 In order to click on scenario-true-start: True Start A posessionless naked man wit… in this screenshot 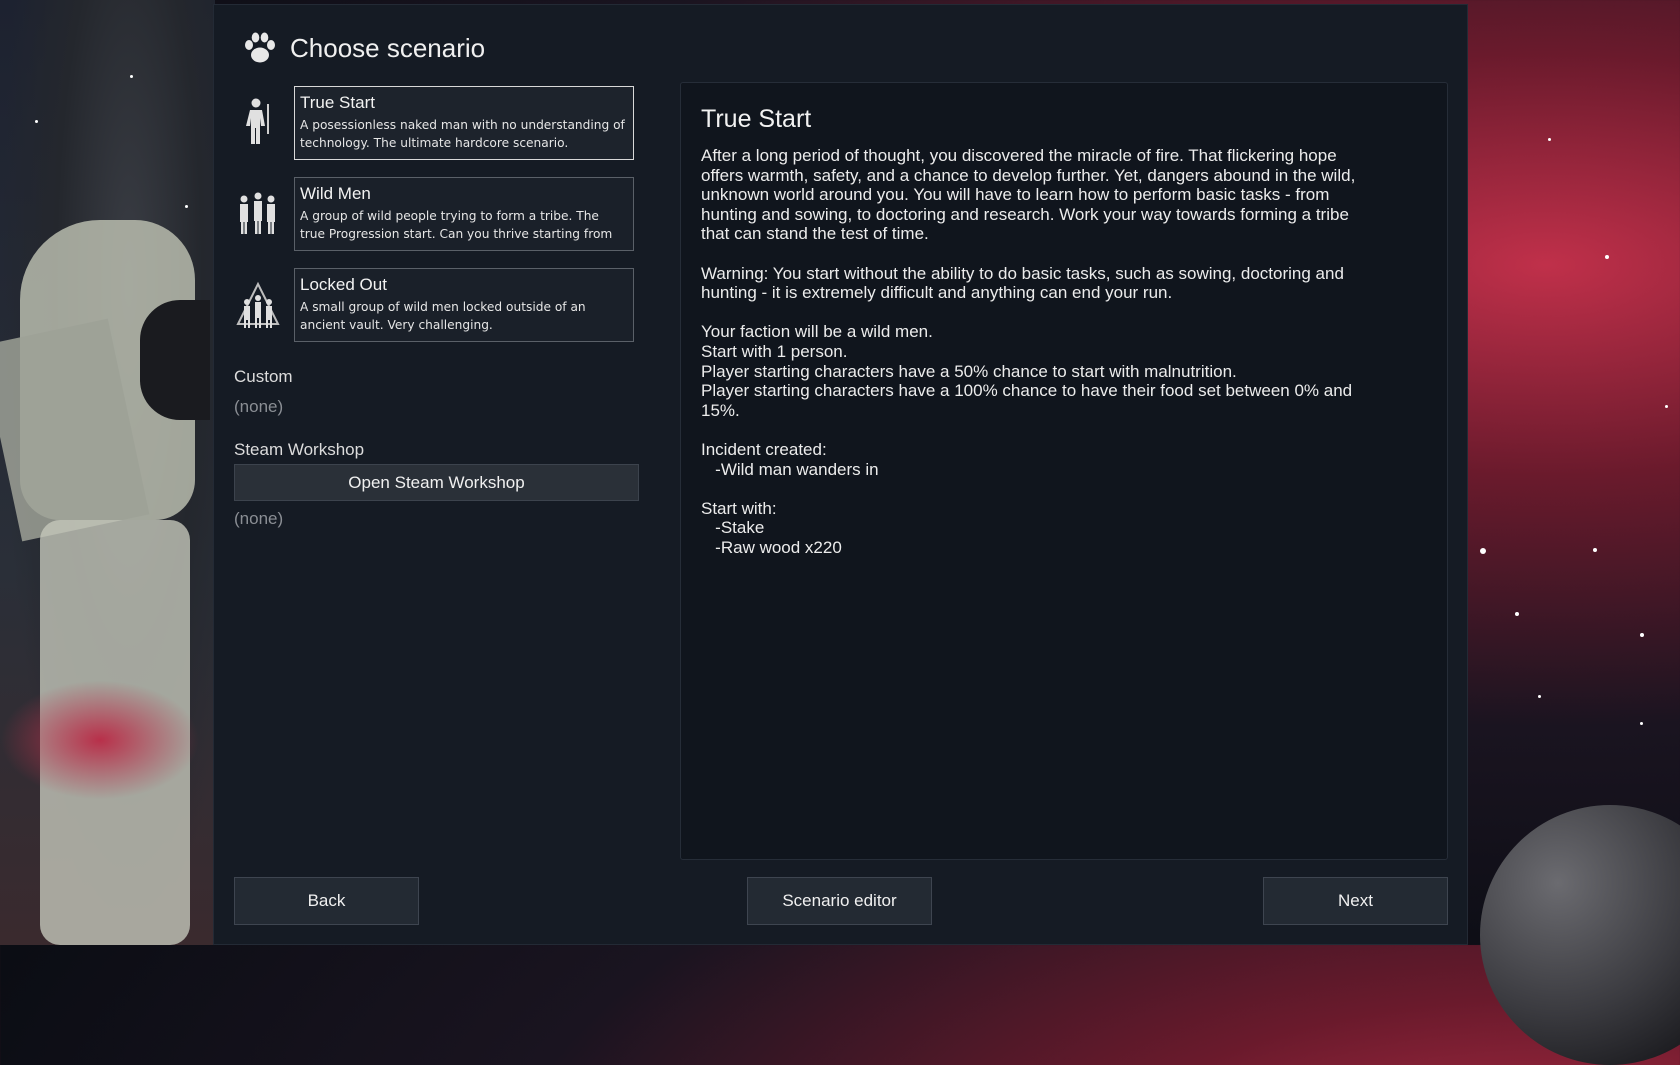, I will do `click(434, 123)`.